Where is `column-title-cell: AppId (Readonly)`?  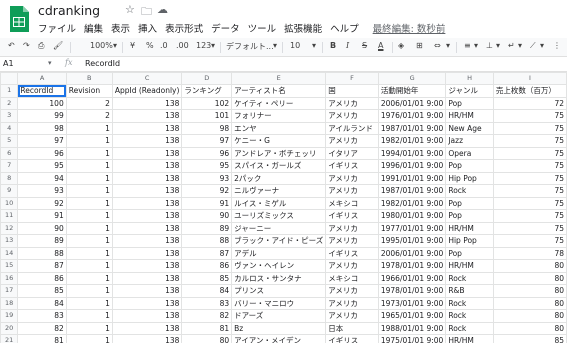 column-title-cell: AppId (Readonly) is located at coordinates (147, 91).